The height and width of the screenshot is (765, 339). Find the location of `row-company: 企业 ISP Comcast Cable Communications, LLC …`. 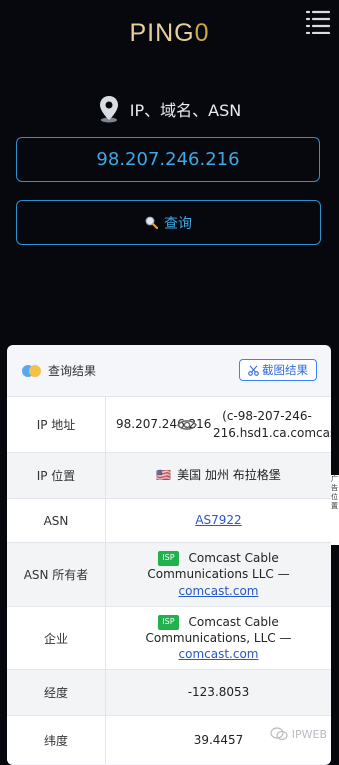

row-company: 企业 ISP Comcast Cable Communications, LLC … is located at coordinates (169, 637).